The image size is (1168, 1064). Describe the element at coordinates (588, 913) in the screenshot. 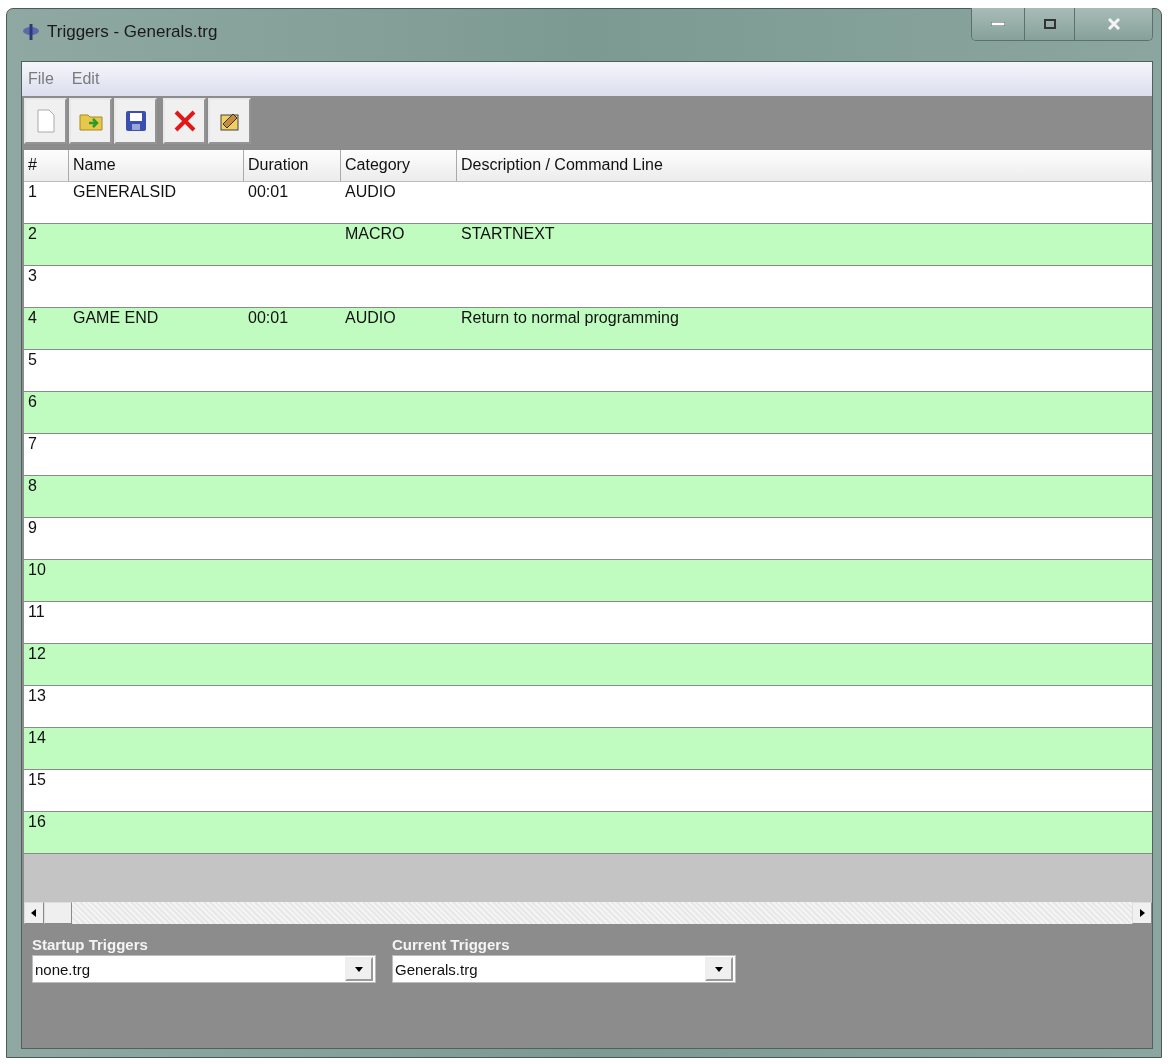

I see `horizontal-scrollbar` at that location.